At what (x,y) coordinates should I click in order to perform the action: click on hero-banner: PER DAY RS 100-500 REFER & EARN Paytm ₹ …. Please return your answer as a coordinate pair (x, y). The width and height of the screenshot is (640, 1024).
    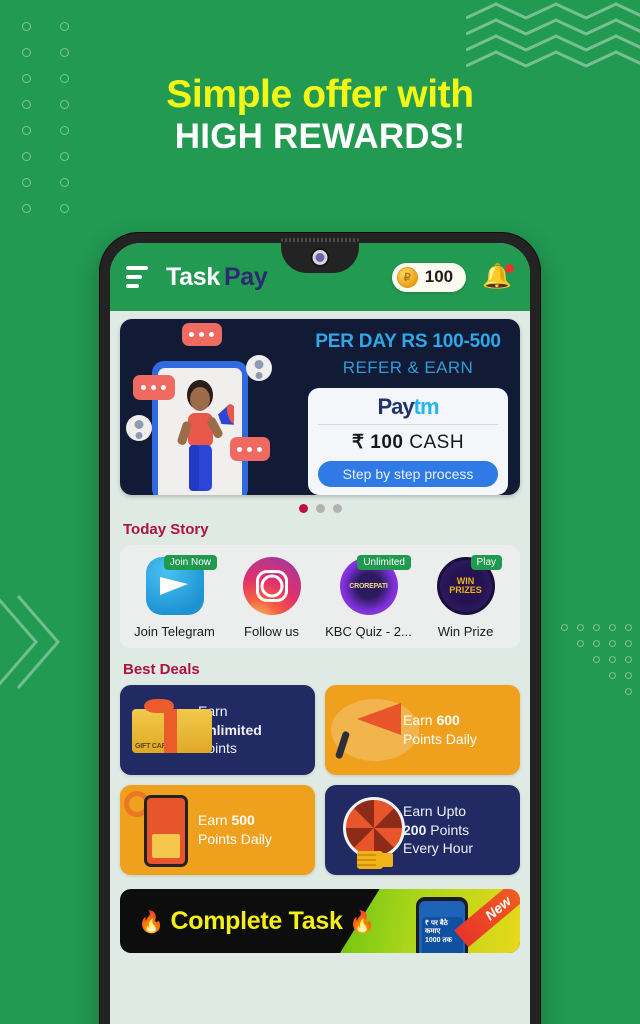
    Looking at the image, I should click on (320, 407).